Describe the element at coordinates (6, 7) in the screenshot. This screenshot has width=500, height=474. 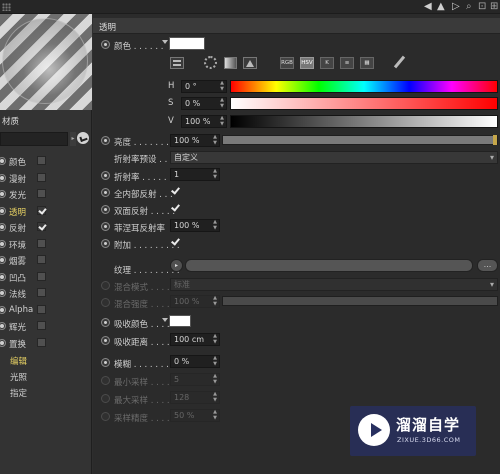
I see `panel-grip-icon` at that location.